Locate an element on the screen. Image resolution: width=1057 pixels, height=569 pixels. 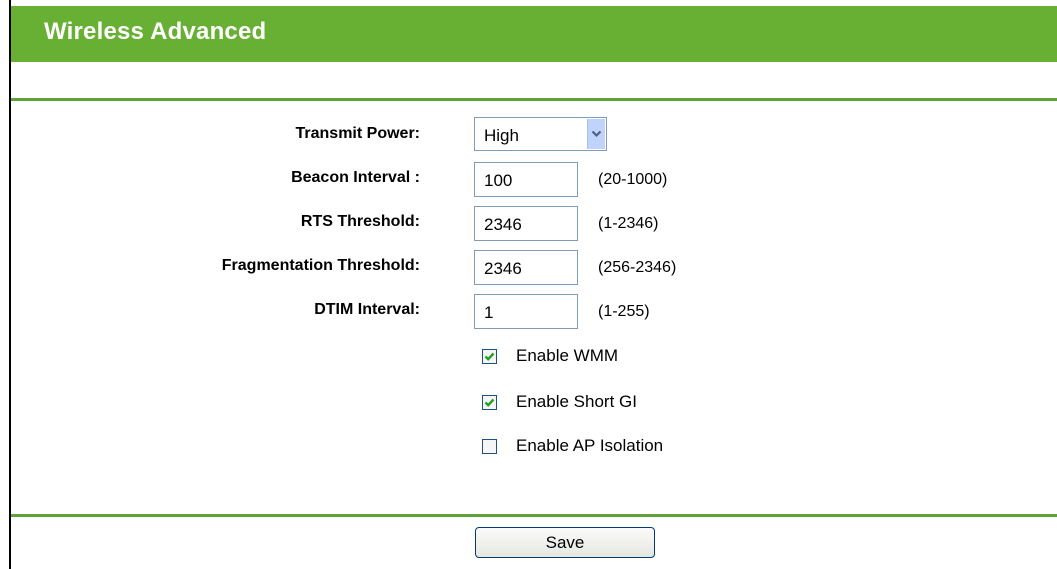
enable-wmm-checkbox is located at coordinates (489, 356).